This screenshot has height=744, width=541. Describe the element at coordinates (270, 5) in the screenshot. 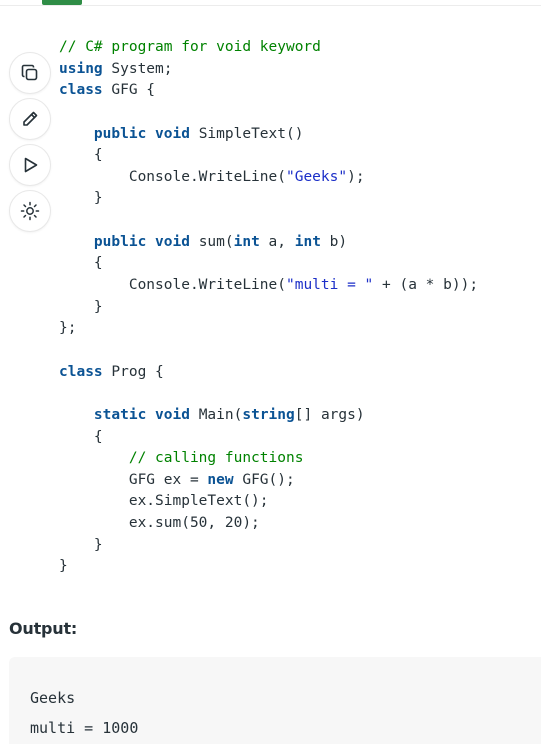

I see `top-divider` at that location.